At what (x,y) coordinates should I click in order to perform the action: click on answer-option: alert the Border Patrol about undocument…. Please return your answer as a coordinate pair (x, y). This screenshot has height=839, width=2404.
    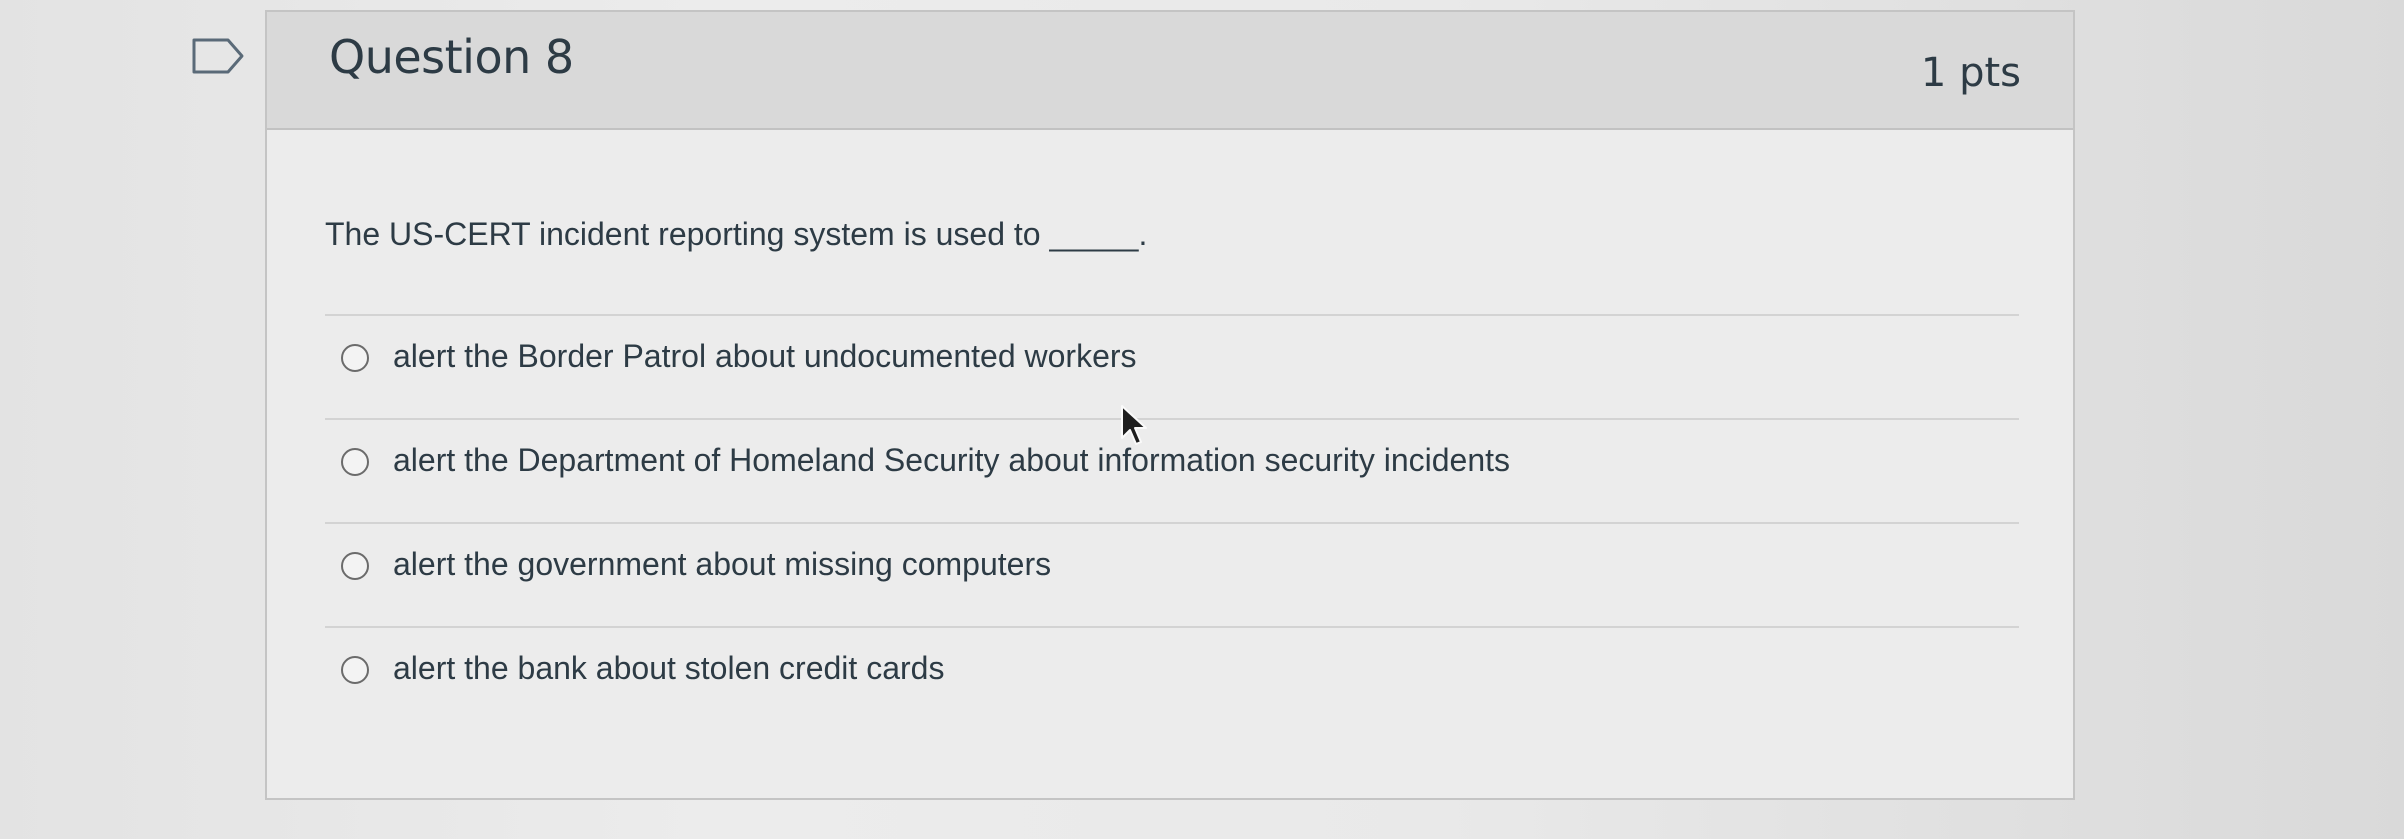
    Looking at the image, I should click on (1172, 366).